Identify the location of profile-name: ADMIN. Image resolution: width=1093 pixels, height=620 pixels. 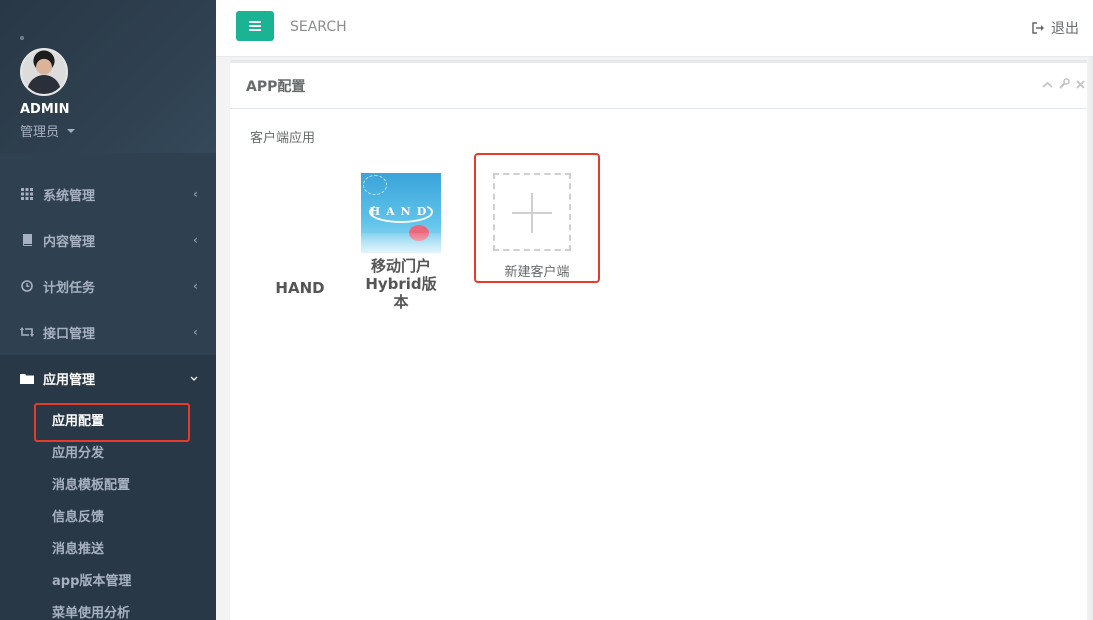
(45, 109).